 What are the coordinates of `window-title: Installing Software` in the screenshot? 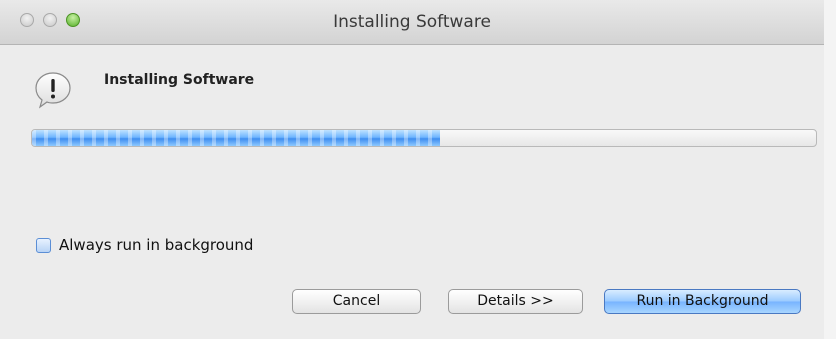 It's located at (412, 22).